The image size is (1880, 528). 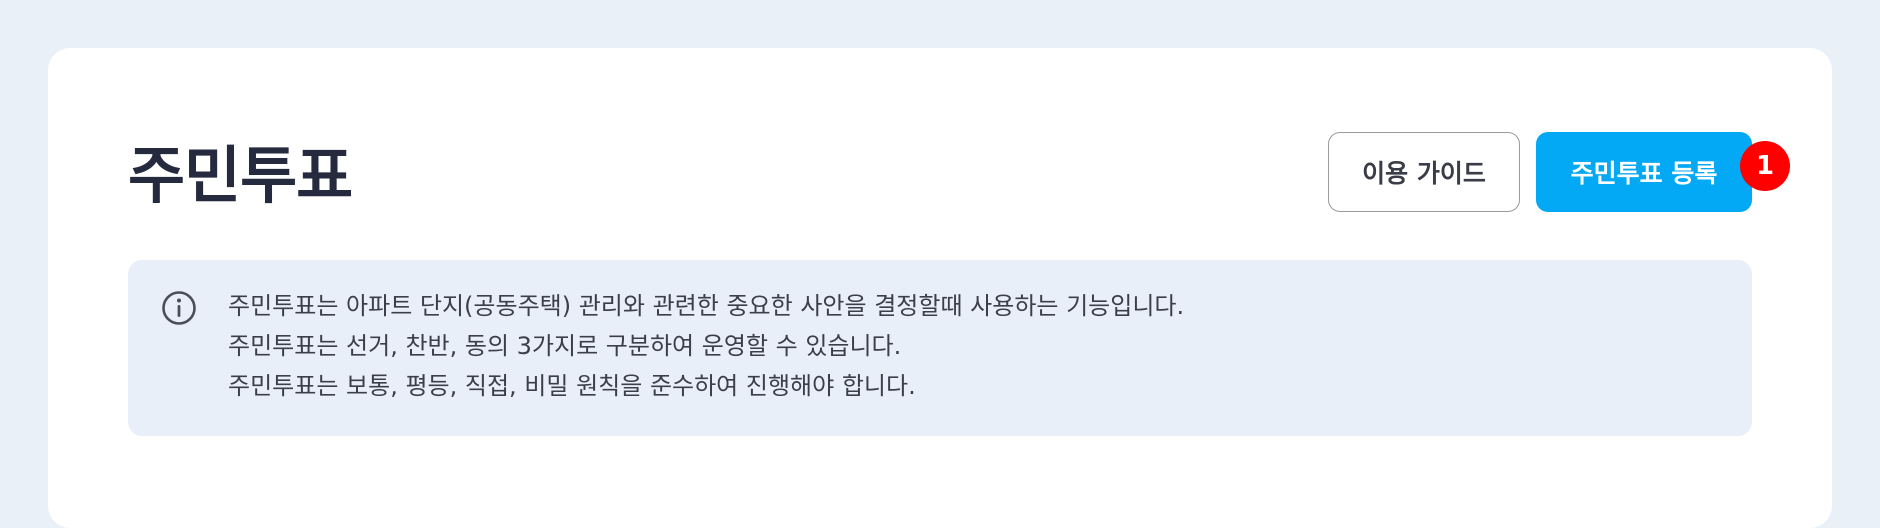 What do you see at coordinates (1765, 166) in the screenshot?
I see `notification-badge: 1` at bounding box center [1765, 166].